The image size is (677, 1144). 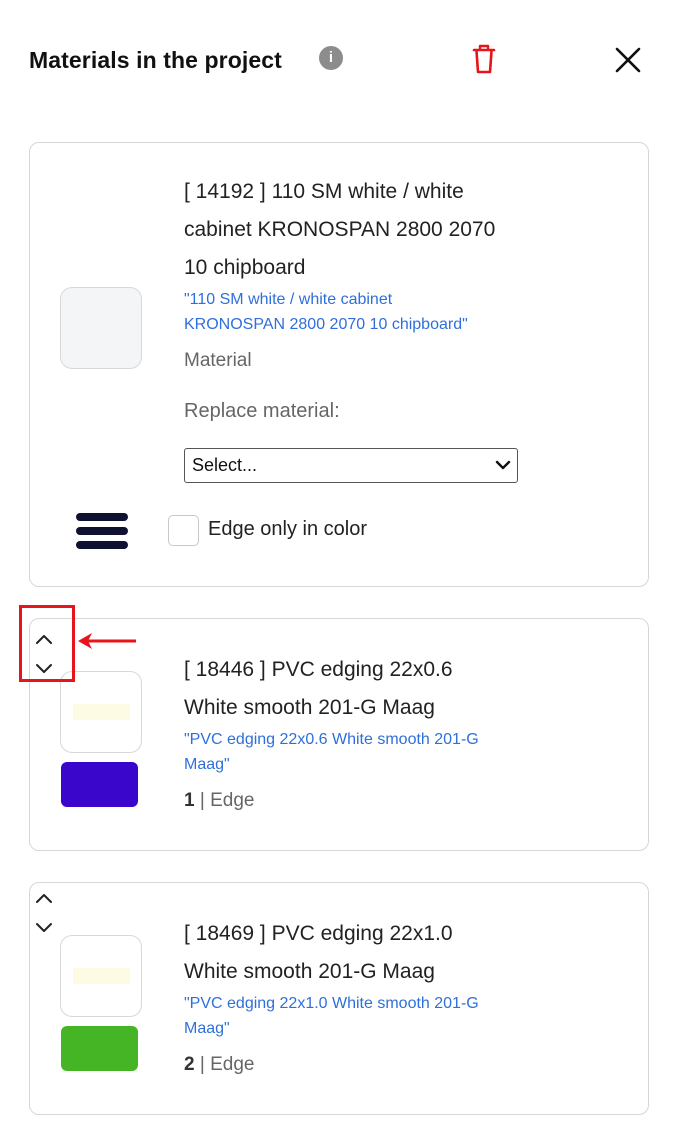 What do you see at coordinates (189, 1064) in the screenshot?
I see `edge-index: 2` at bounding box center [189, 1064].